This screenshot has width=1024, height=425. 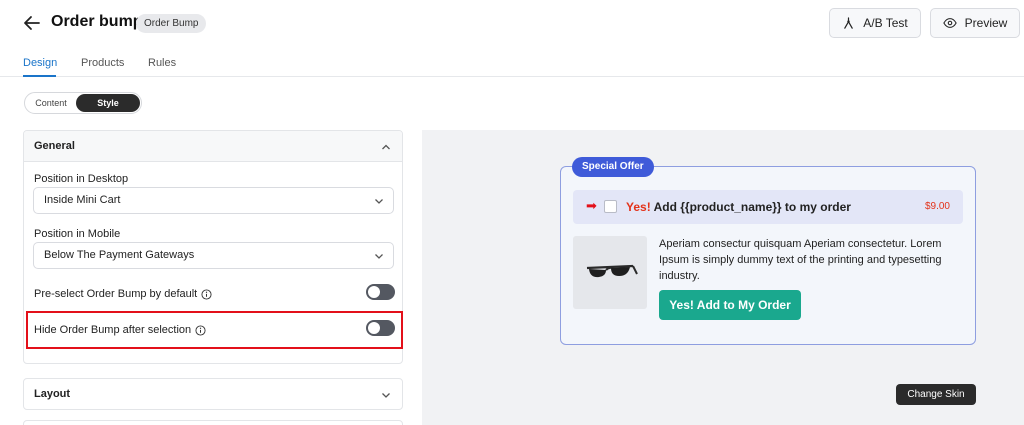 I want to click on highlight-annotation, so click(x=214, y=330).